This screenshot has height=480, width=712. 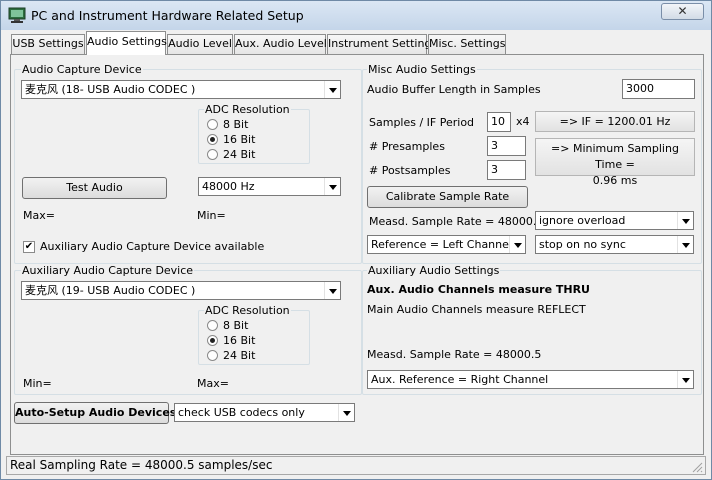 I want to click on tab-misc-settings: Misc. Settings, so click(x=467, y=44).